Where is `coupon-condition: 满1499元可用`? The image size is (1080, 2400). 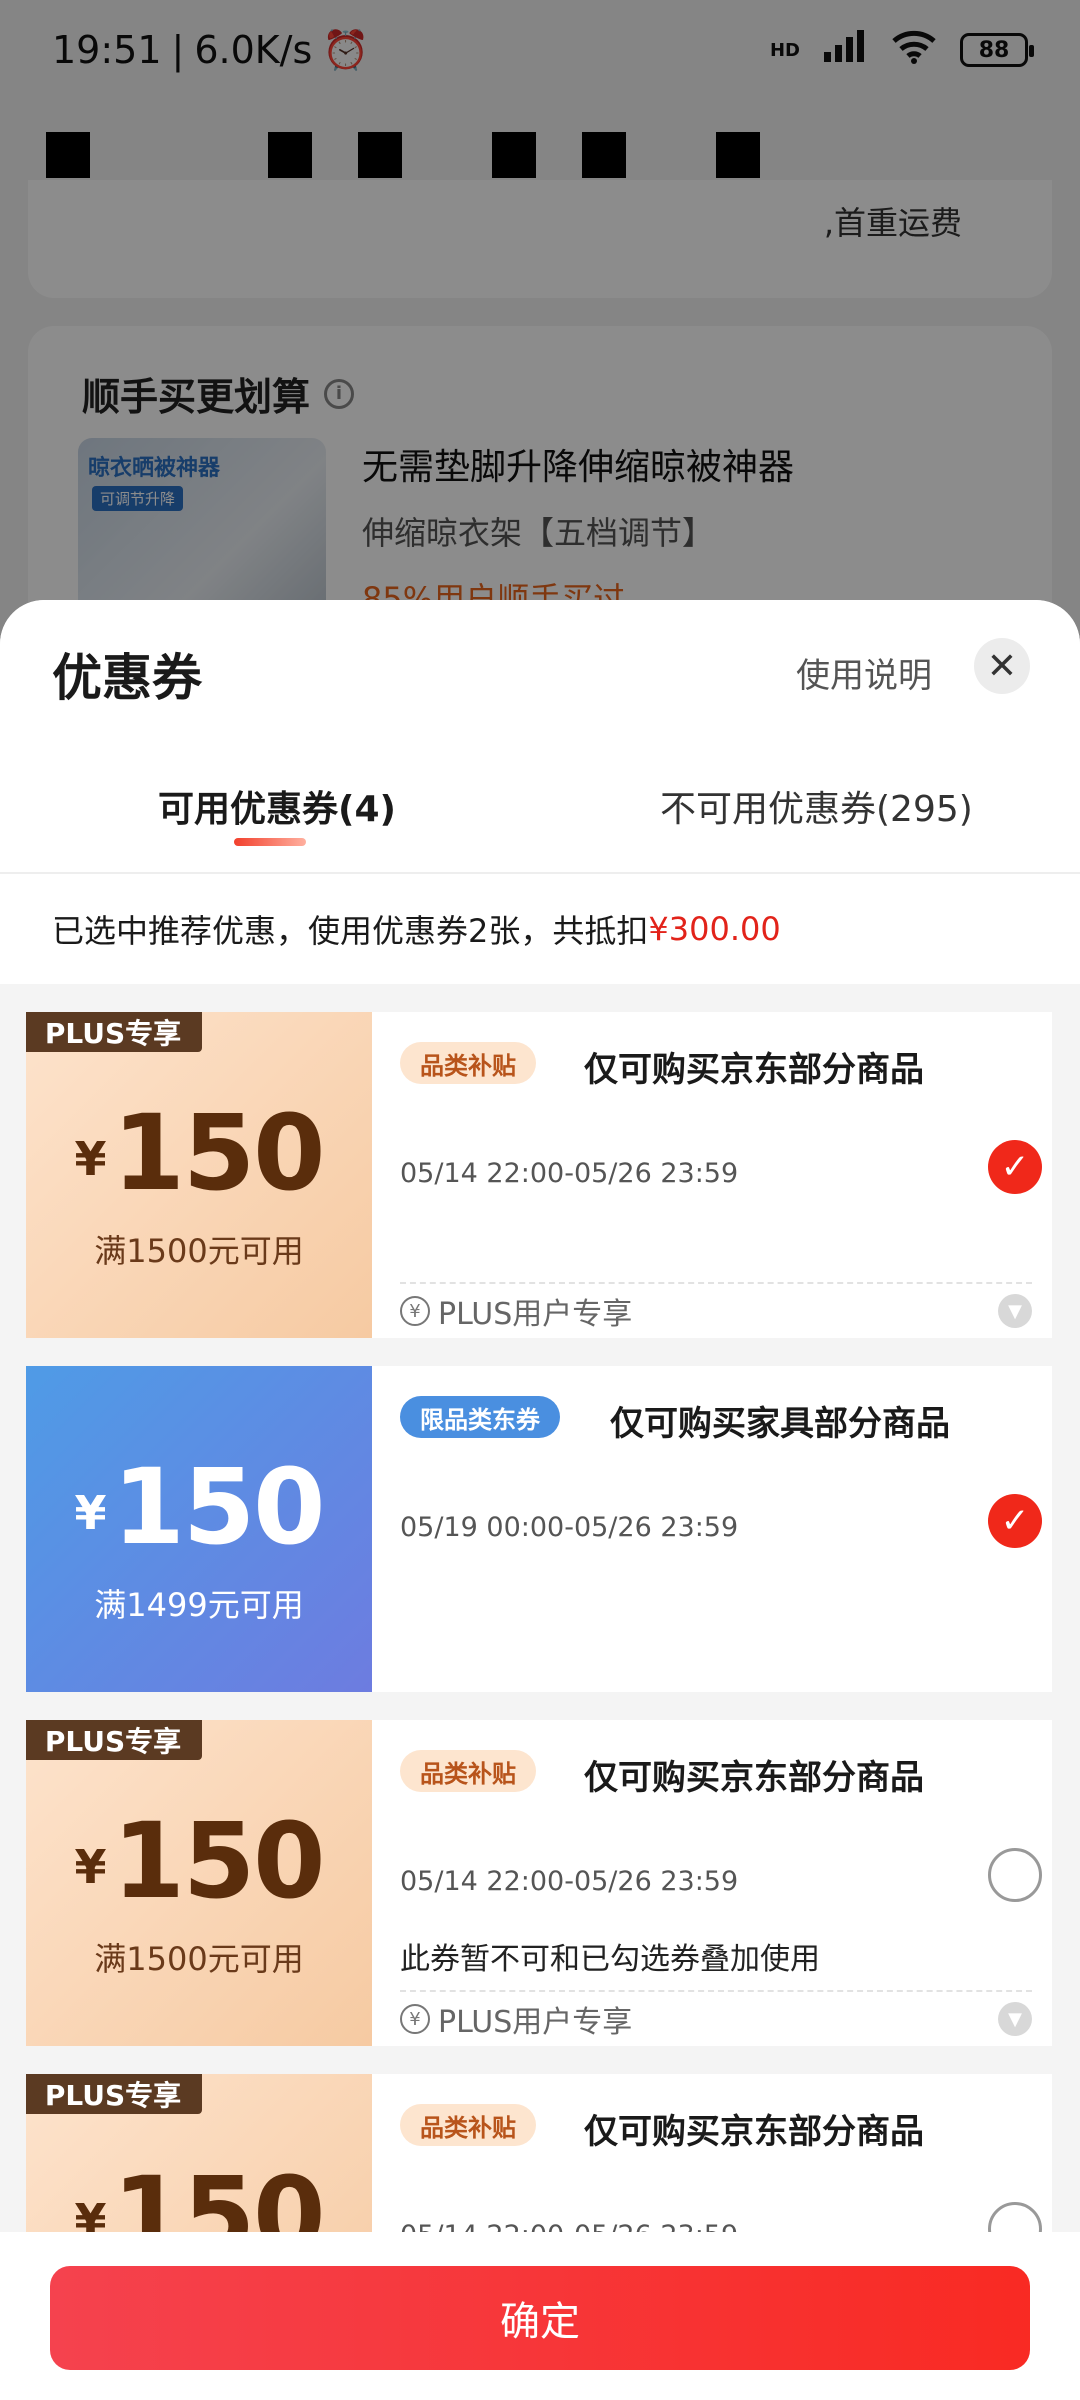 coupon-condition: 满1499元可用 is located at coordinates (199, 1605).